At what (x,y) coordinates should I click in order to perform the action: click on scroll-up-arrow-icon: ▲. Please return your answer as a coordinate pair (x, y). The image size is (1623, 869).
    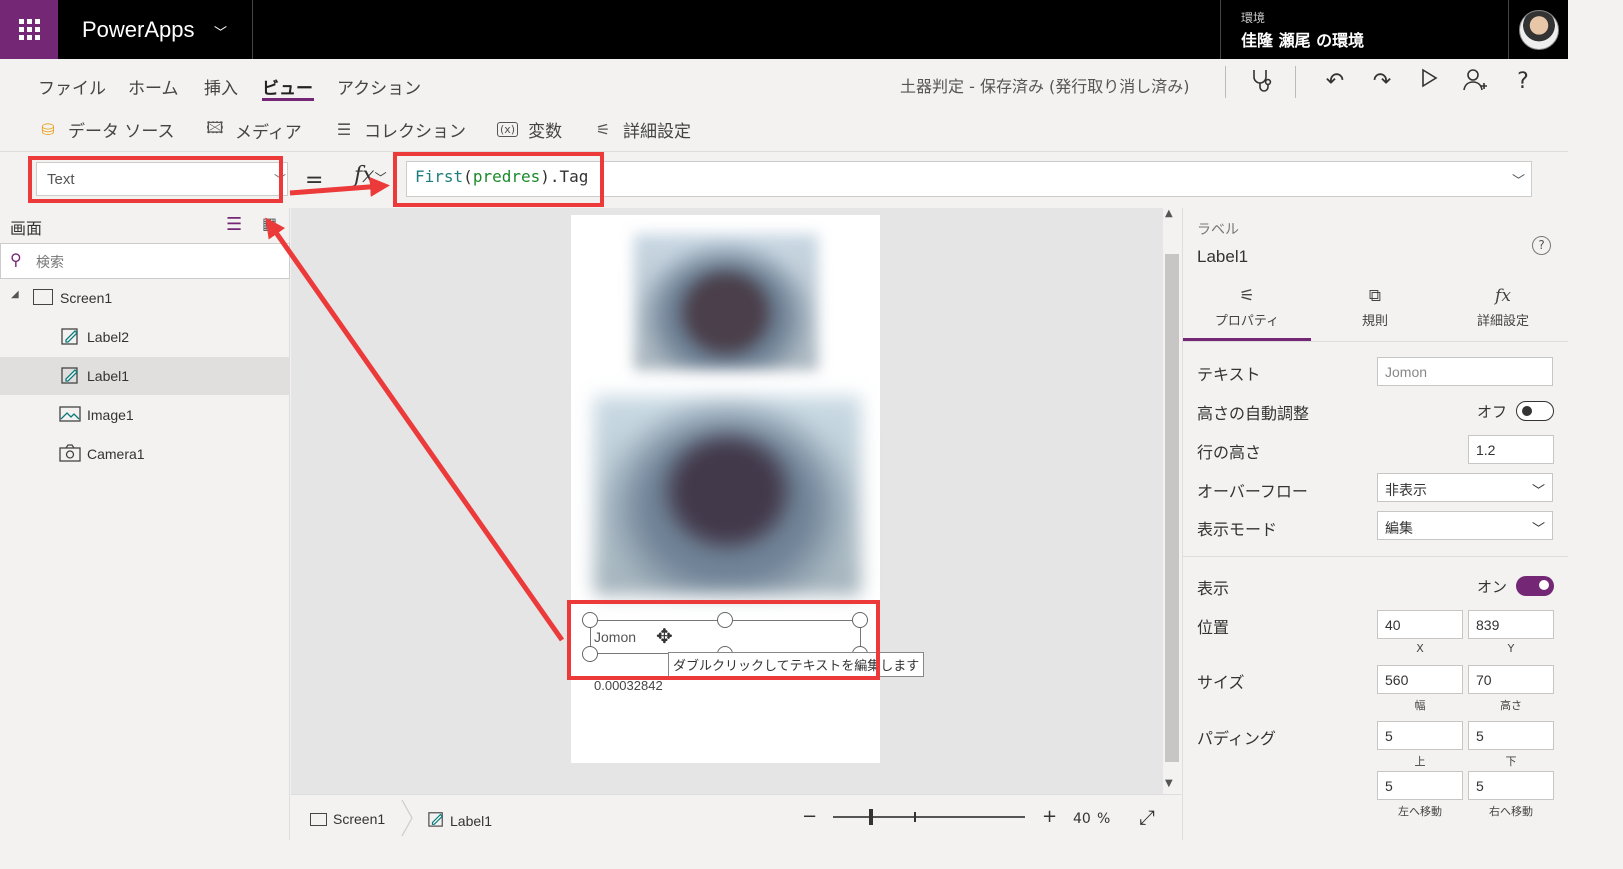
    Looking at the image, I should click on (1169, 213).